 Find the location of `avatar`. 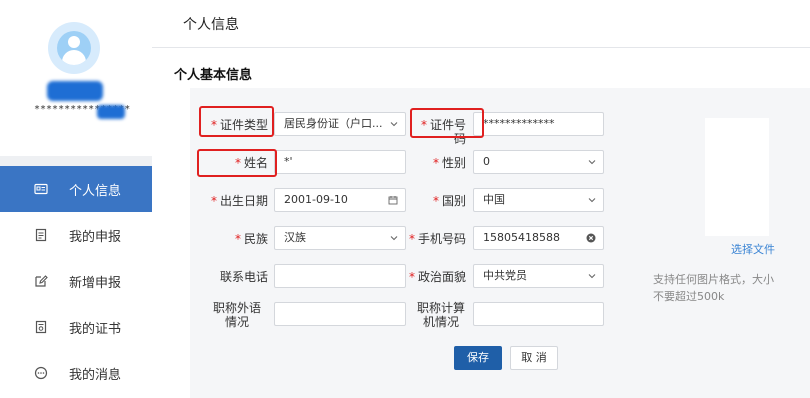

avatar is located at coordinates (74, 48).